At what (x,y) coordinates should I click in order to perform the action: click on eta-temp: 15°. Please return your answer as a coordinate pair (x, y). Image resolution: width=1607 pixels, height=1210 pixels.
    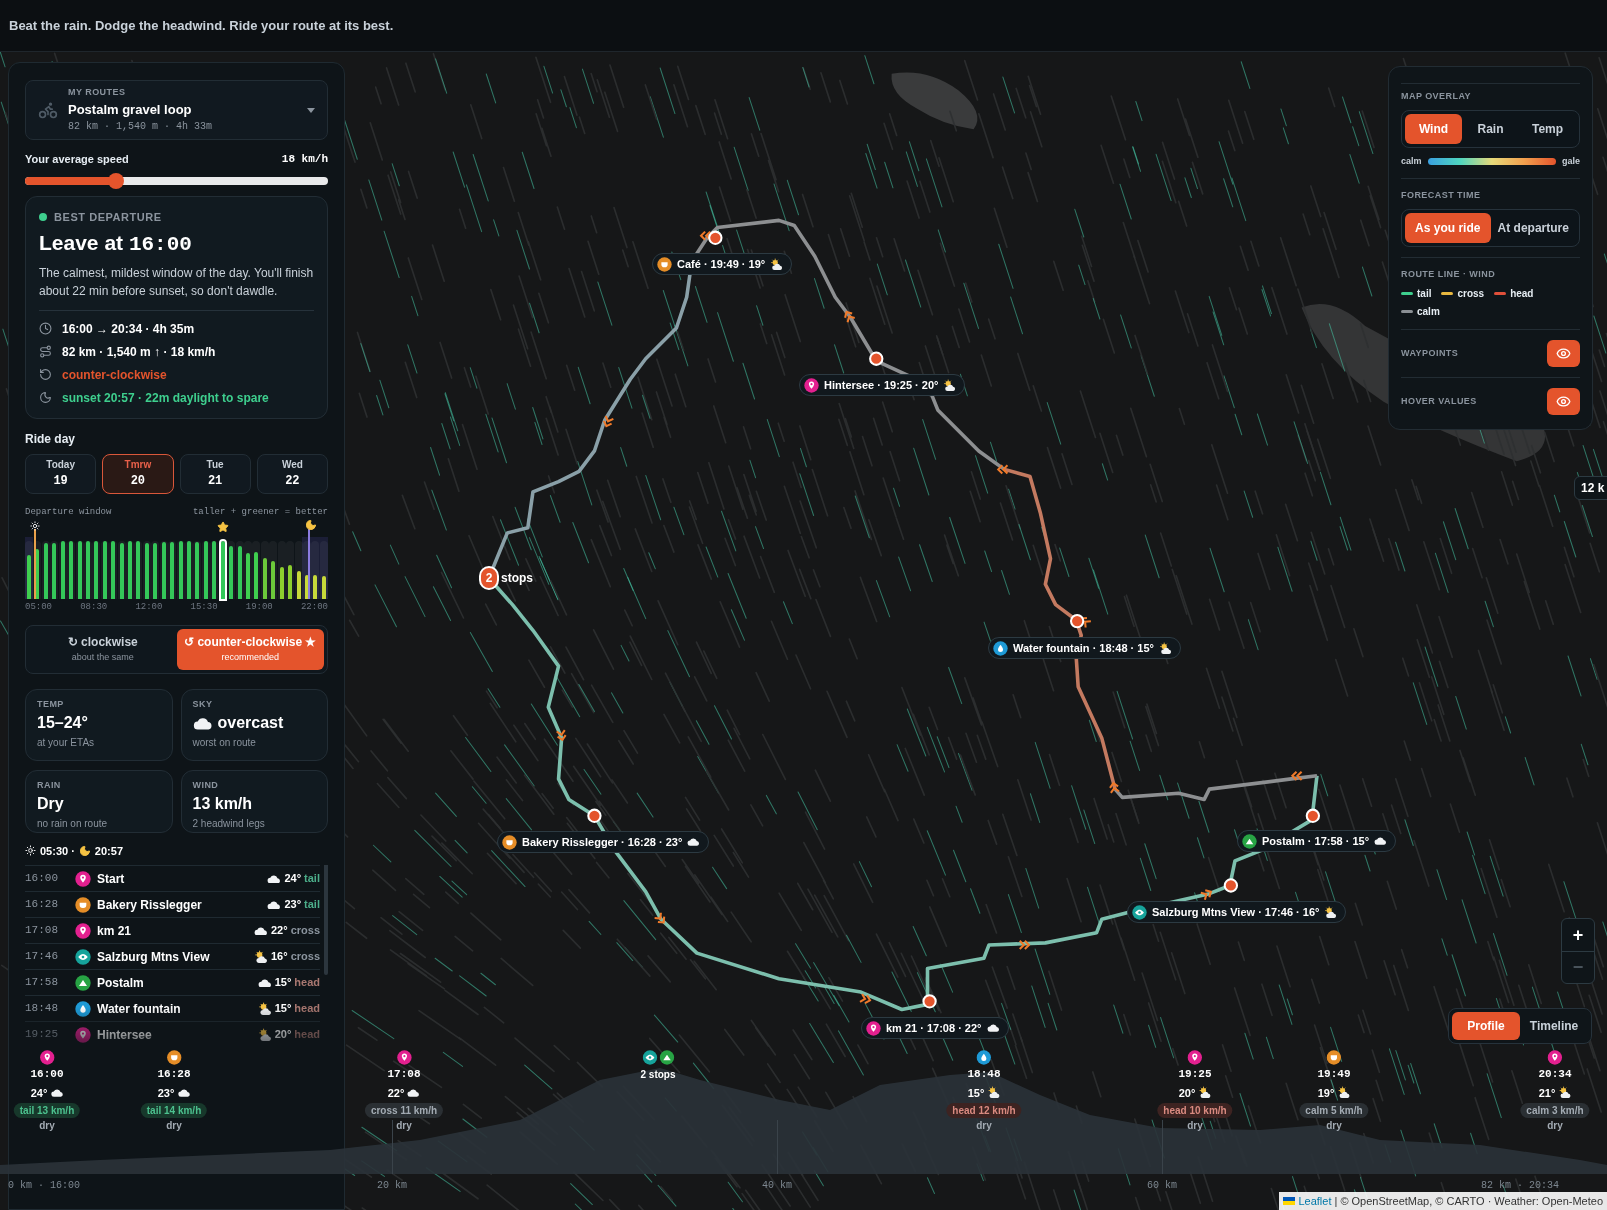
    Looking at the image, I should click on (283, 983).